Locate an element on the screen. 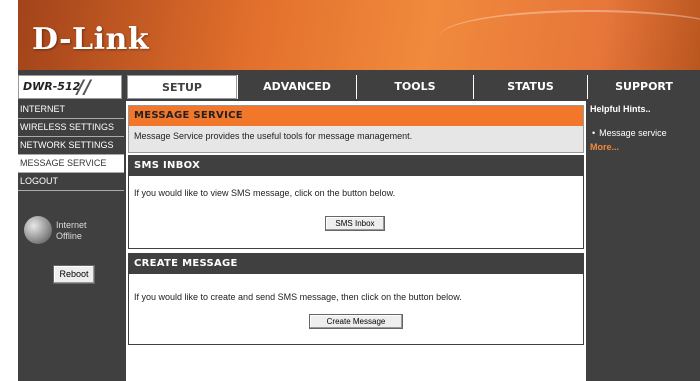 The width and height of the screenshot is (700, 381). reboot-button: Reboot is located at coordinates (74, 274).